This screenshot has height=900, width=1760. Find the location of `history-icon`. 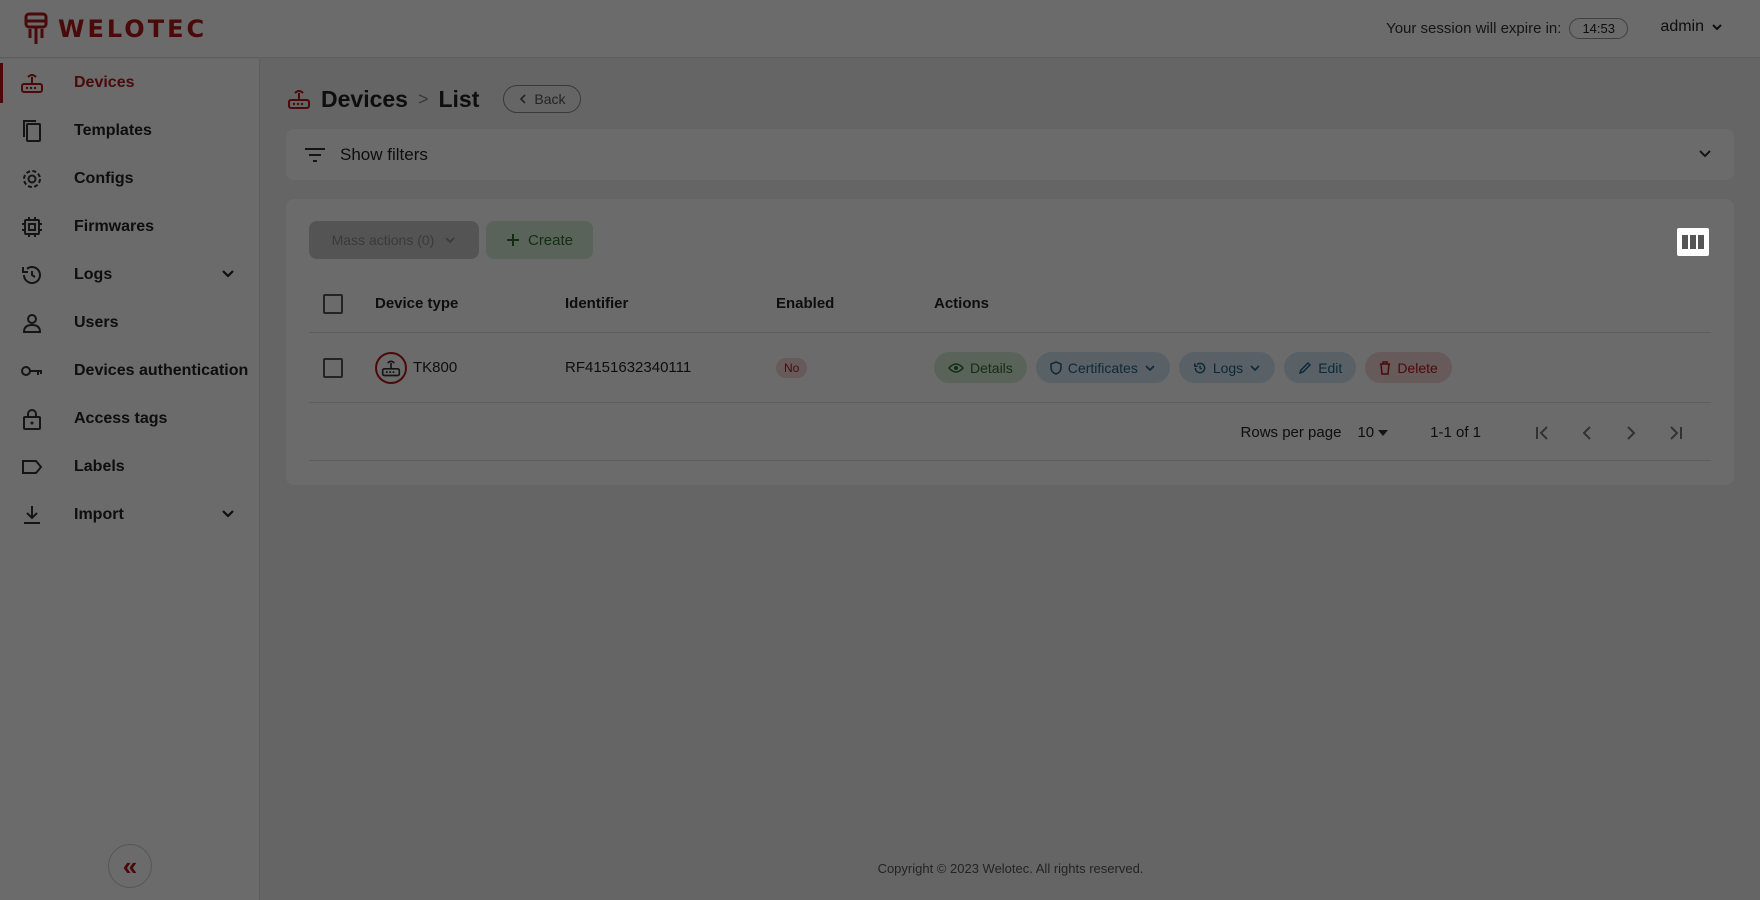

history-icon is located at coordinates (32, 275).